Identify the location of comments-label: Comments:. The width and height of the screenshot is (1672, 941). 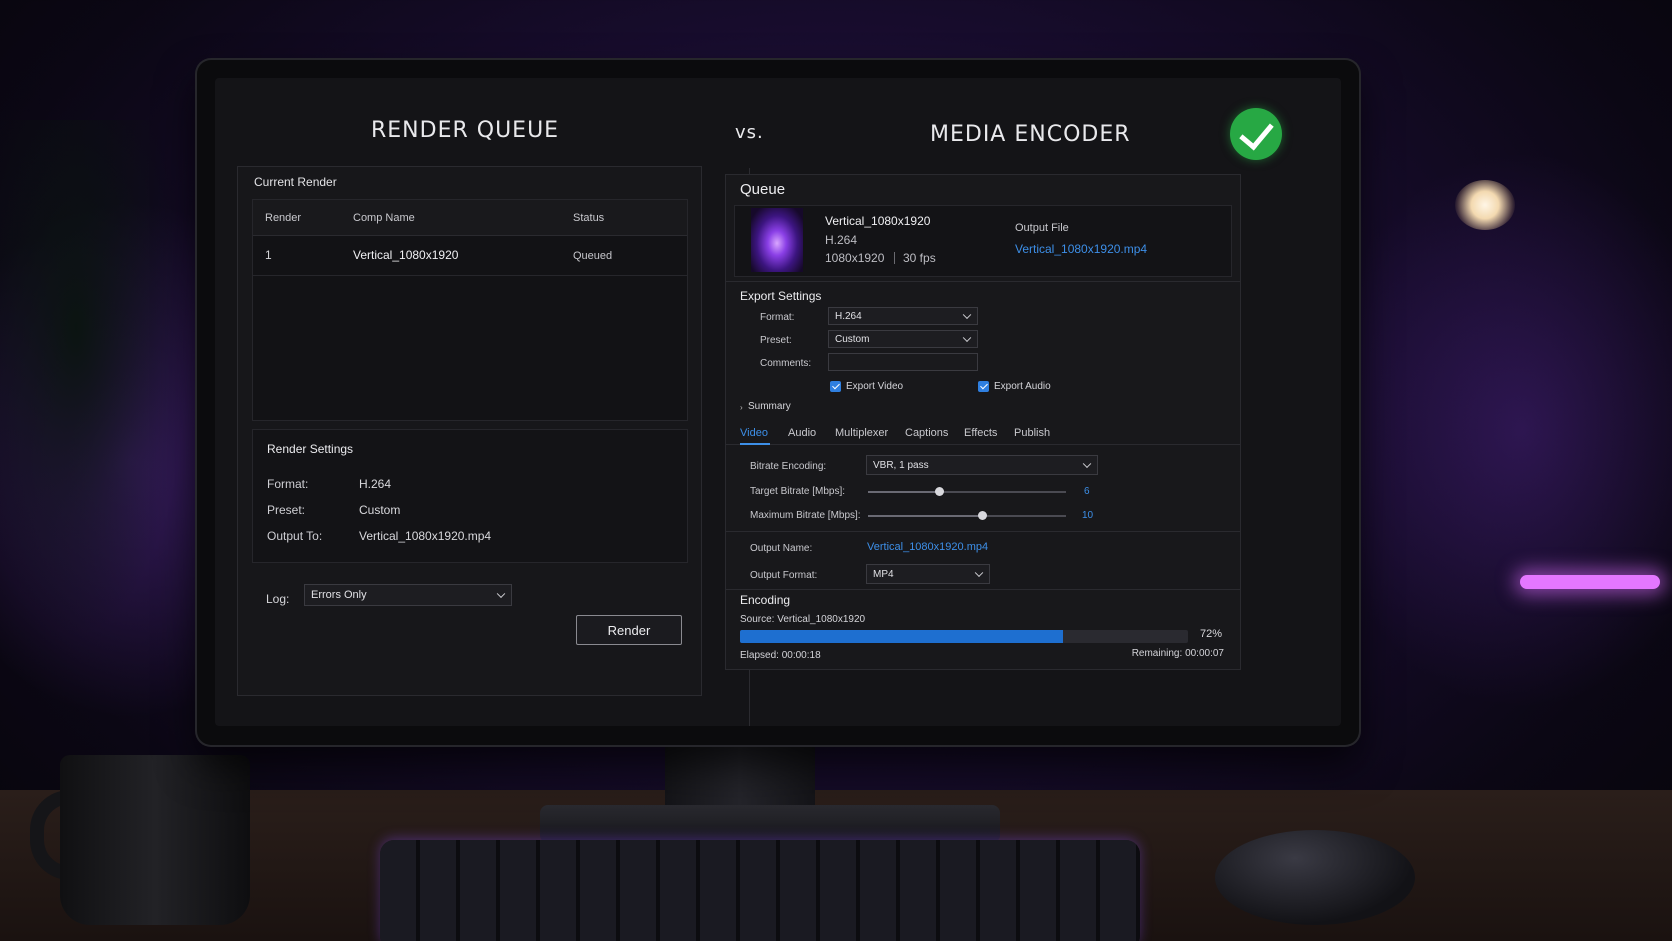
(786, 363).